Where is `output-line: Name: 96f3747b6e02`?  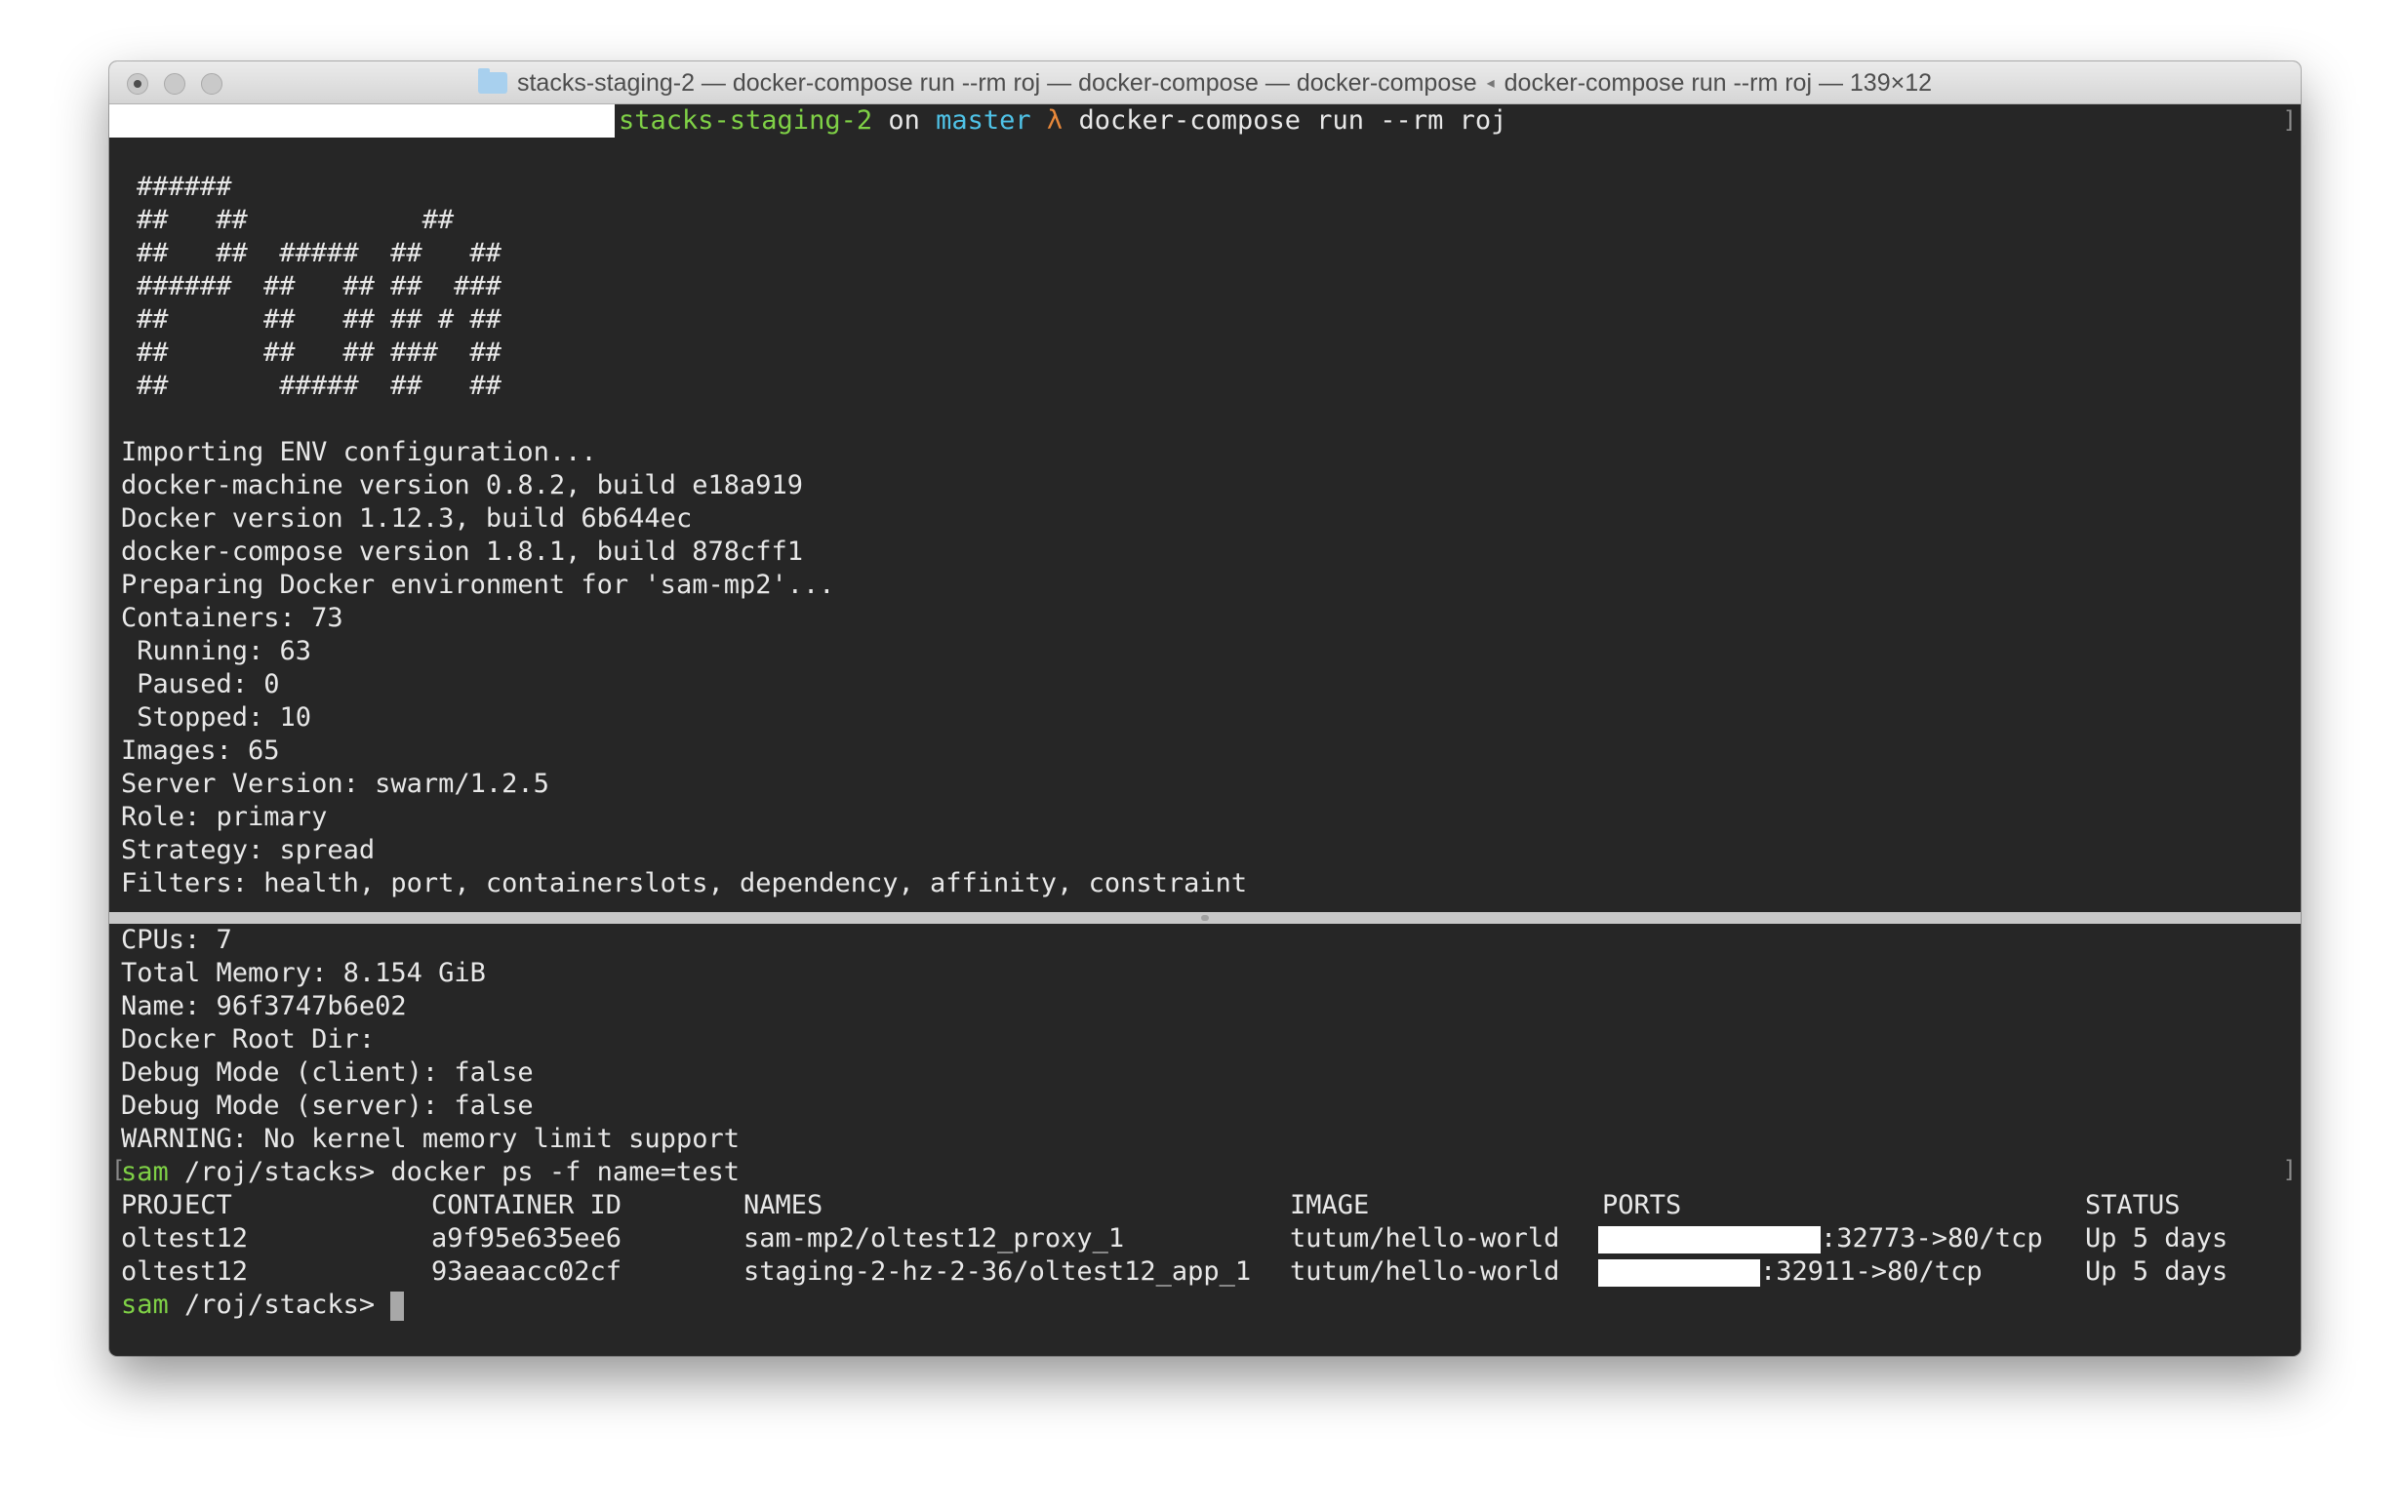 output-line: Name: 96f3747b6e02 is located at coordinates (264, 1006).